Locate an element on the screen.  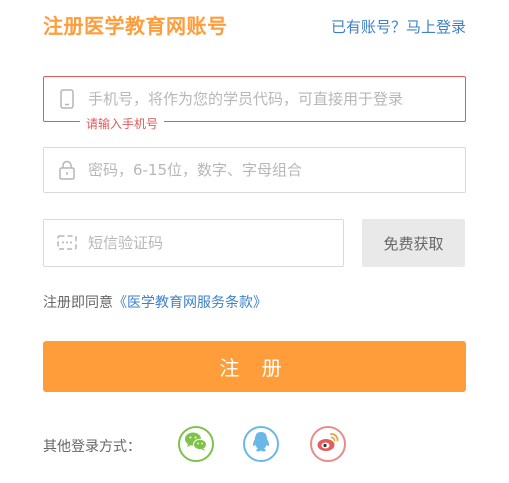
weibo-login-button is located at coordinates (328, 444).